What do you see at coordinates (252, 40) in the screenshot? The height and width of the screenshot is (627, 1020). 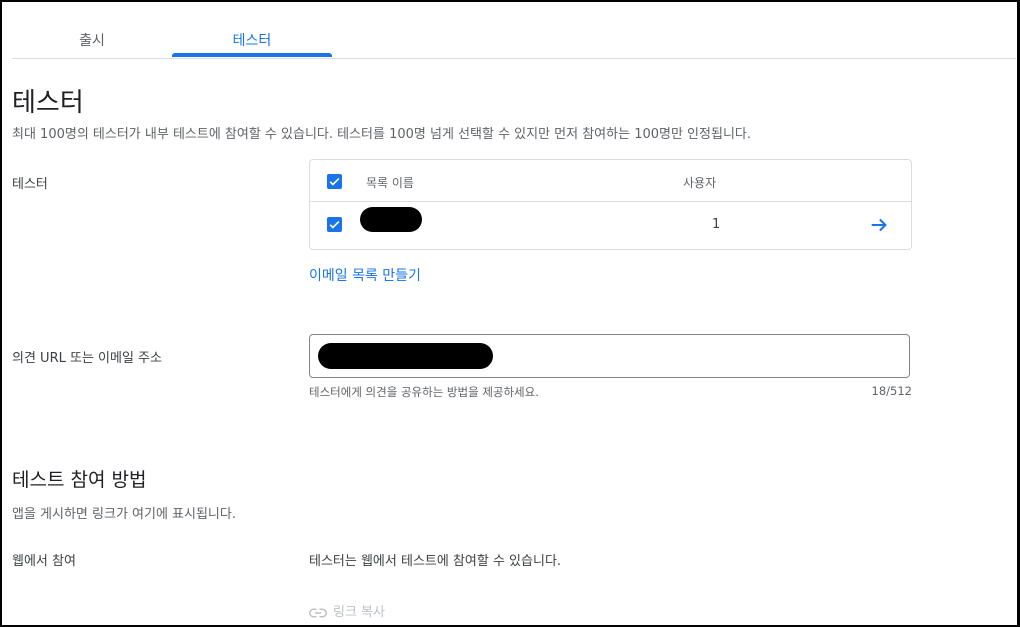 I see `tab-testers: 테스터` at bounding box center [252, 40].